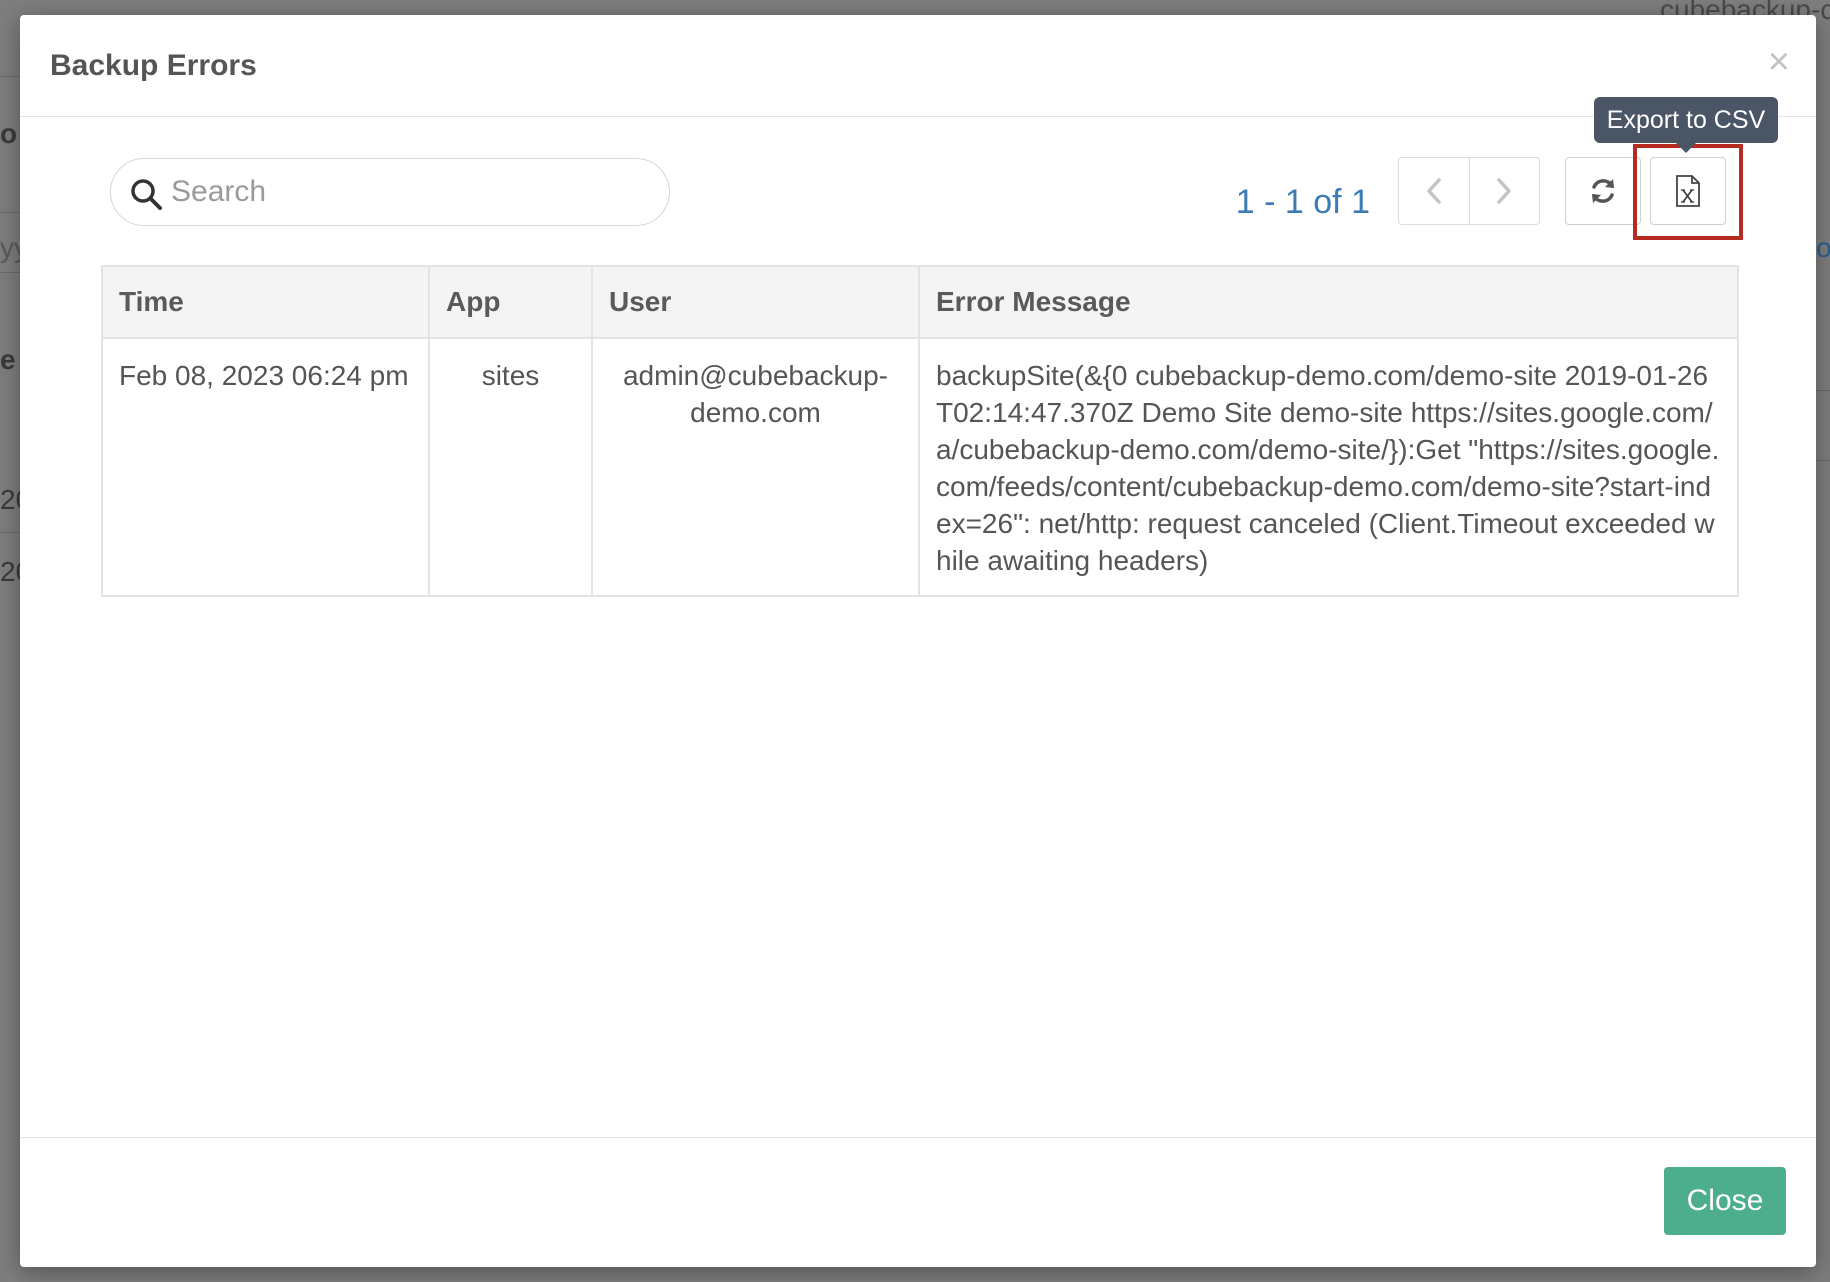 This screenshot has width=1830, height=1282. What do you see at coordinates (918, 66) in the screenshot?
I see `modal-header: Backup Errors ×` at bounding box center [918, 66].